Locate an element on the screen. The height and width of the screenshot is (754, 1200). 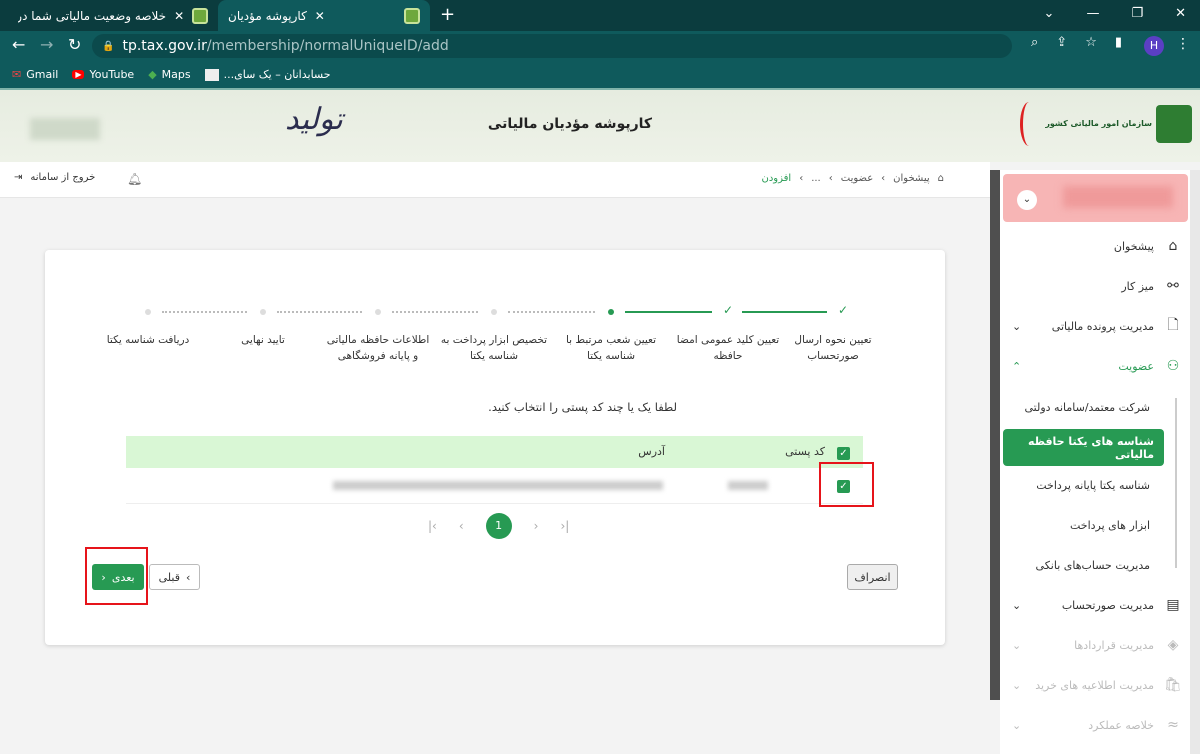
sidebar-subitem: ابزار های پرداخت is located at coordinates (1110, 525).